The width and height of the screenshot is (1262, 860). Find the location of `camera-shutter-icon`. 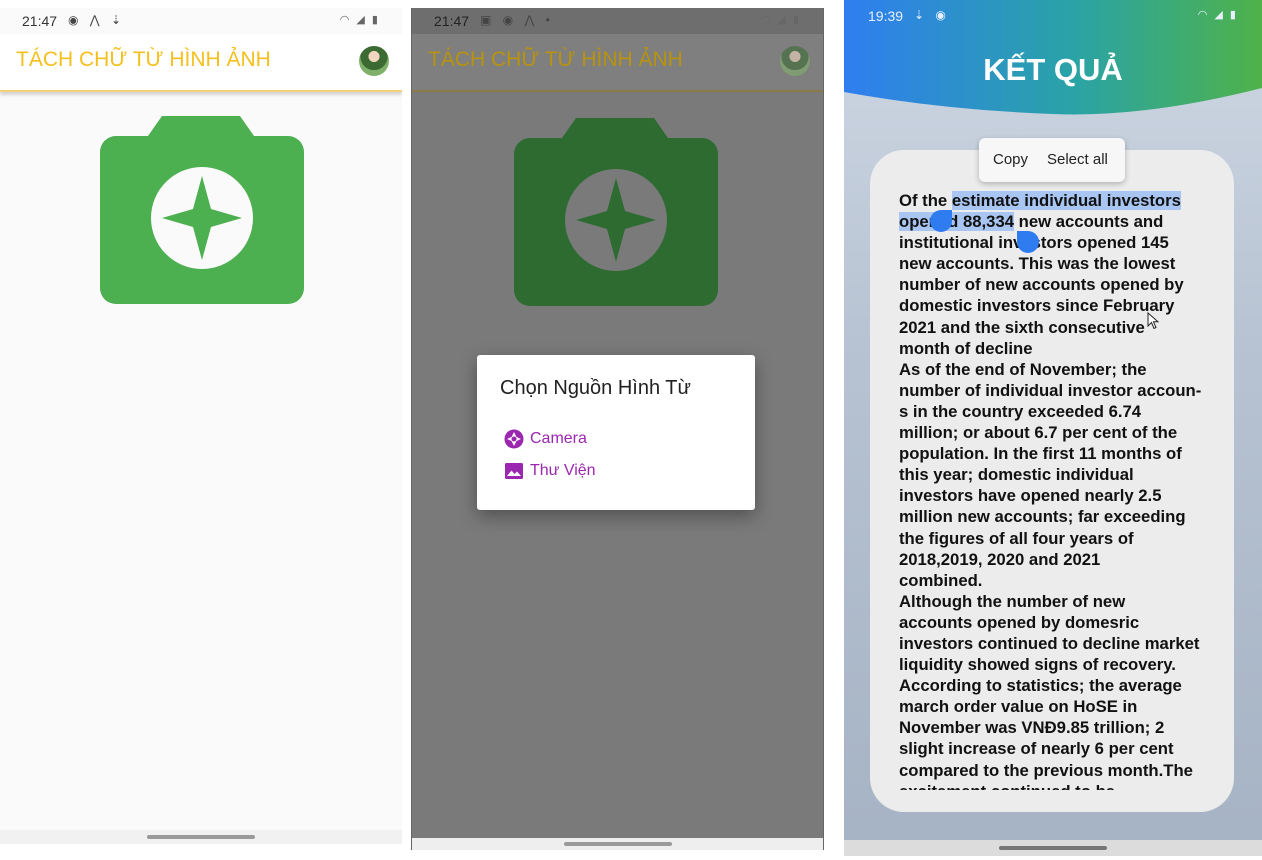

camera-shutter-icon is located at coordinates (514, 439).